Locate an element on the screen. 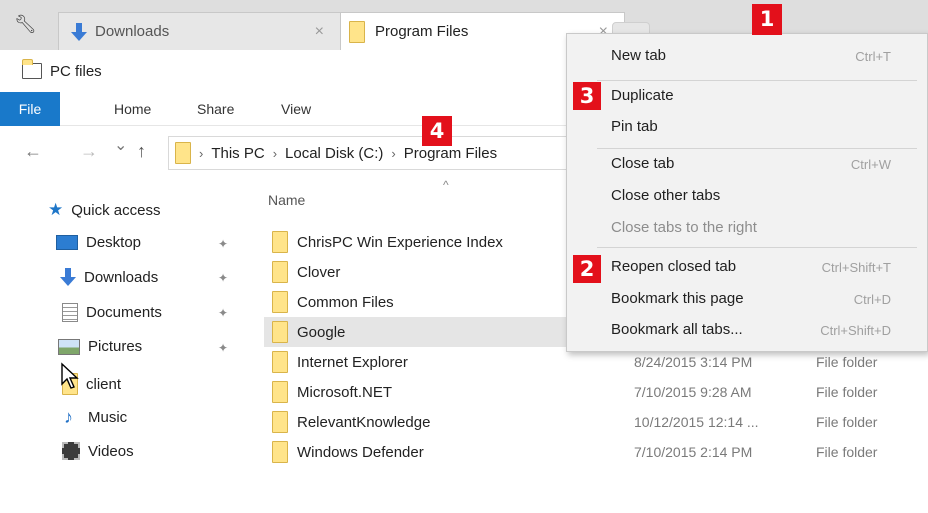 The image size is (928, 513). shortcut-reopen-closed-tab: Ctrl+Shift+T is located at coordinates (856, 267).